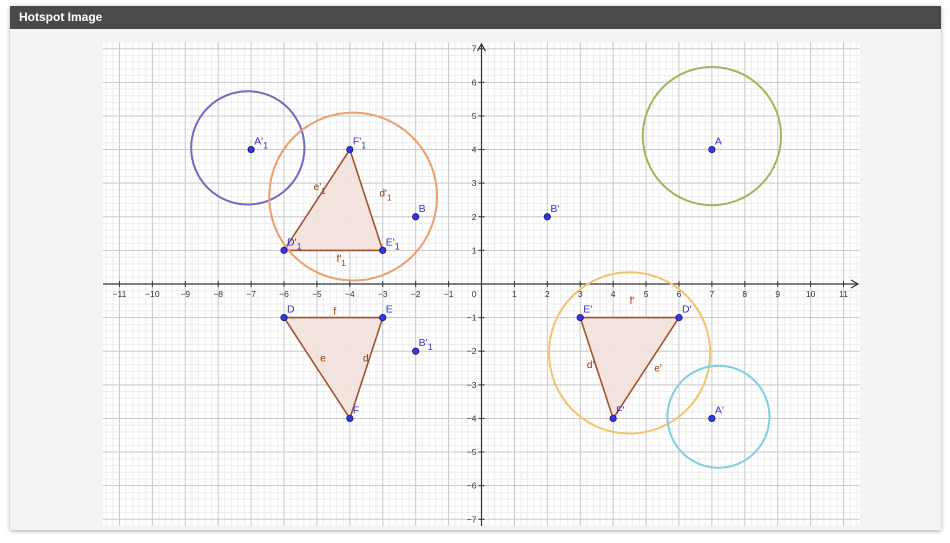  Describe the element at coordinates (385, 196) in the screenshot. I see `side-label: d'1` at that location.